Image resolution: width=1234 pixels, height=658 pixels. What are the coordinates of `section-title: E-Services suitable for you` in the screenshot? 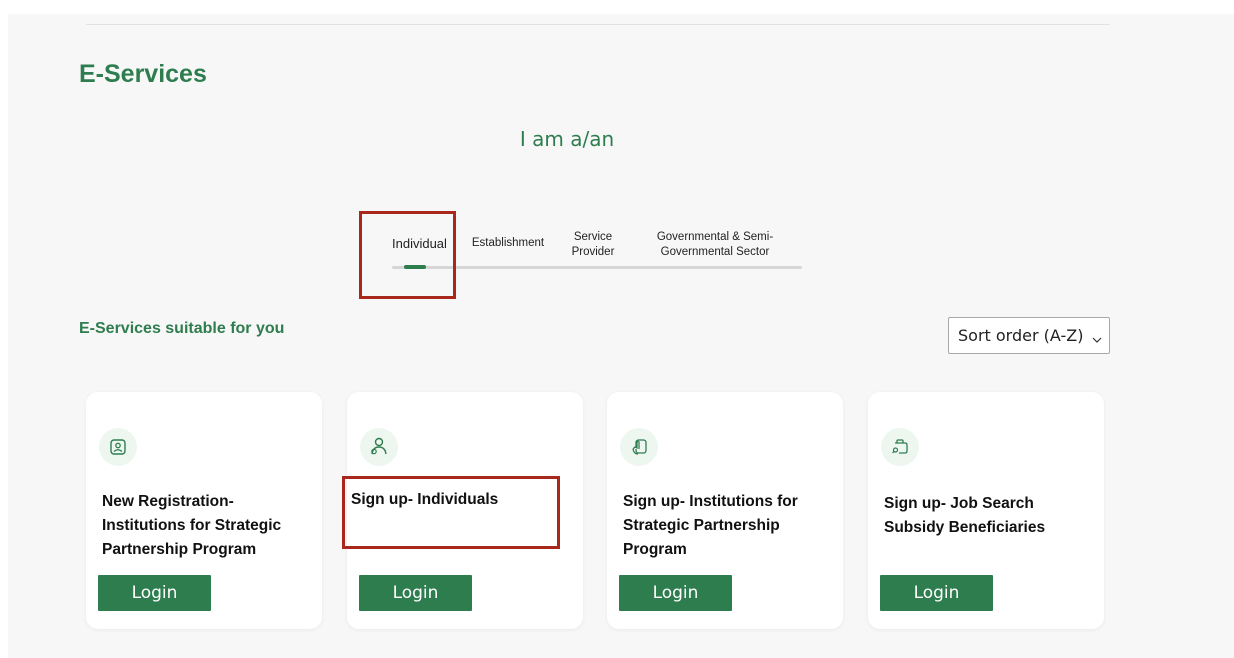 It's located at (182, 328).